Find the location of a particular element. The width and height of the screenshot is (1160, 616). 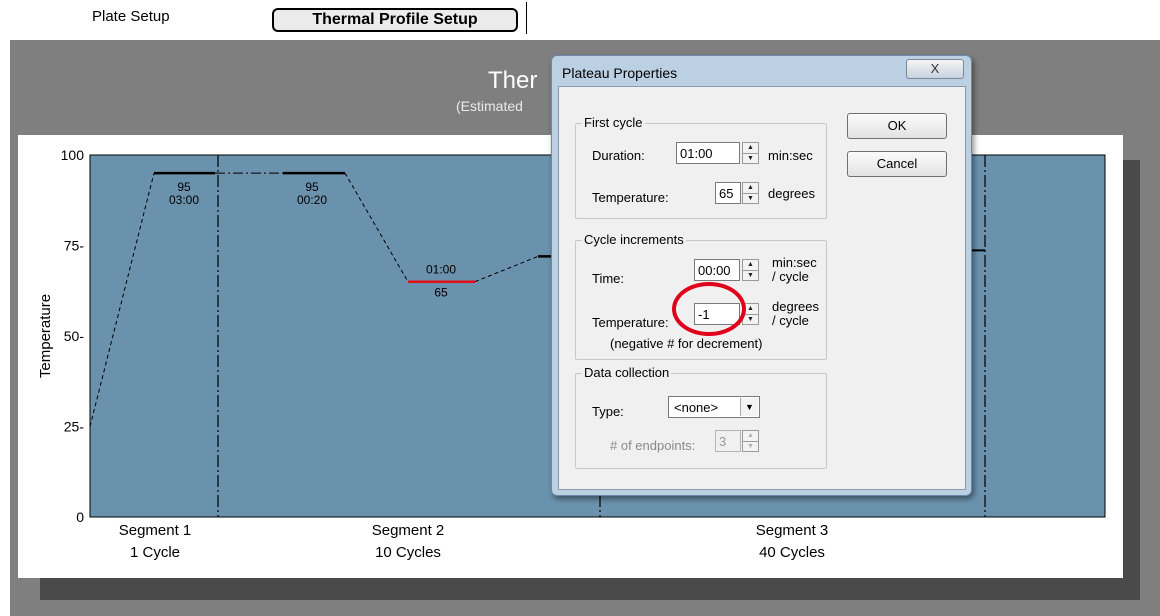

highlight-circle is located at coordinates (709, 309).